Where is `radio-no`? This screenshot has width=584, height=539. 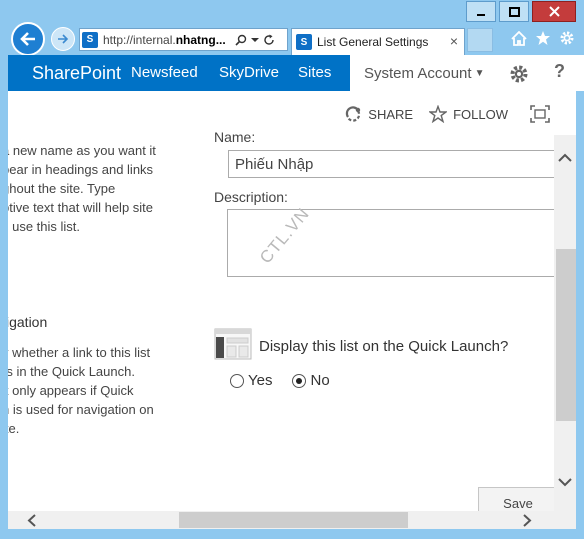 radio-no is located at coordinates (299, 380).